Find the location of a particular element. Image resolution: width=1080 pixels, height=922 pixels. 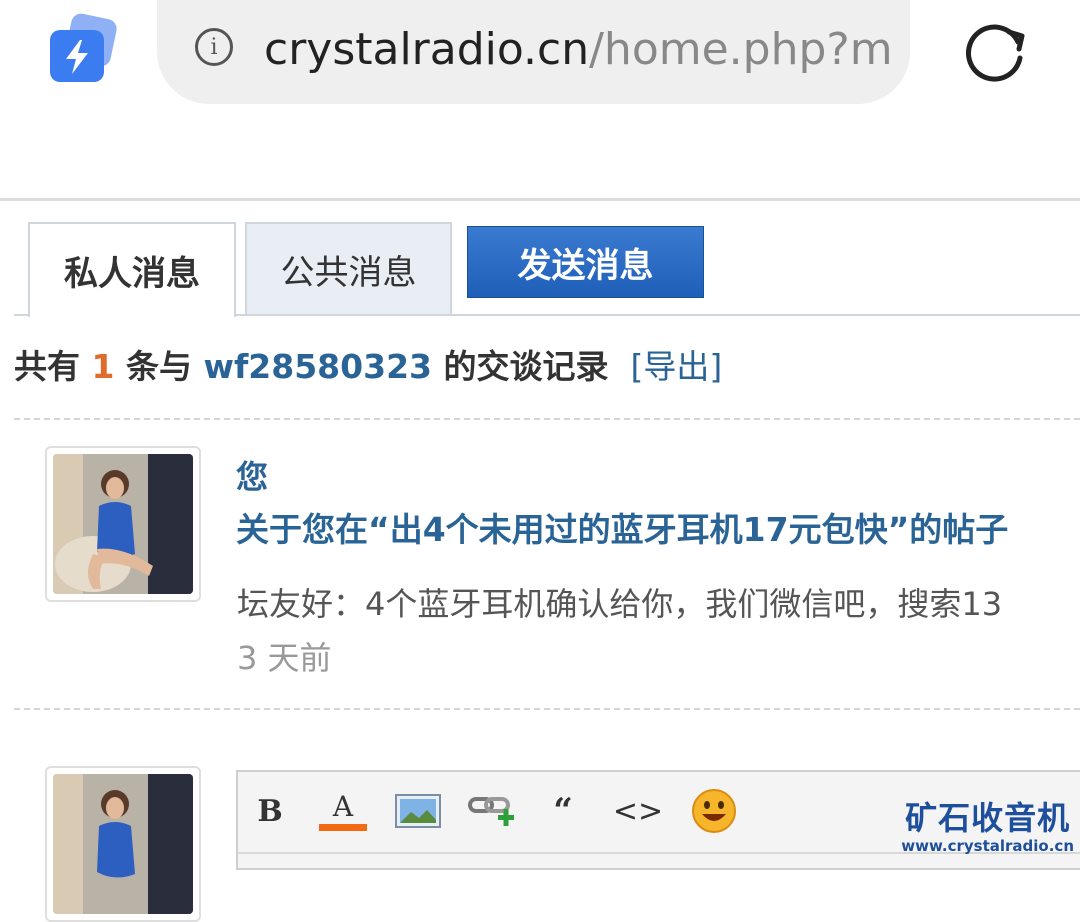

url-text: crystalradio.cn/home.php?mo is located at coordinates (579, 50).